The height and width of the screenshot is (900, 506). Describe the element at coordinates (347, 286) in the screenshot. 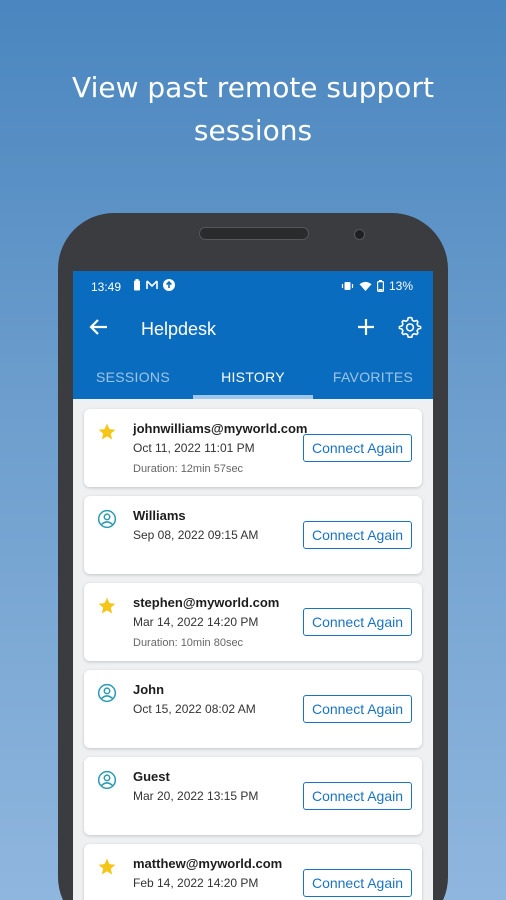

I see `vibrate-icon` at that location.